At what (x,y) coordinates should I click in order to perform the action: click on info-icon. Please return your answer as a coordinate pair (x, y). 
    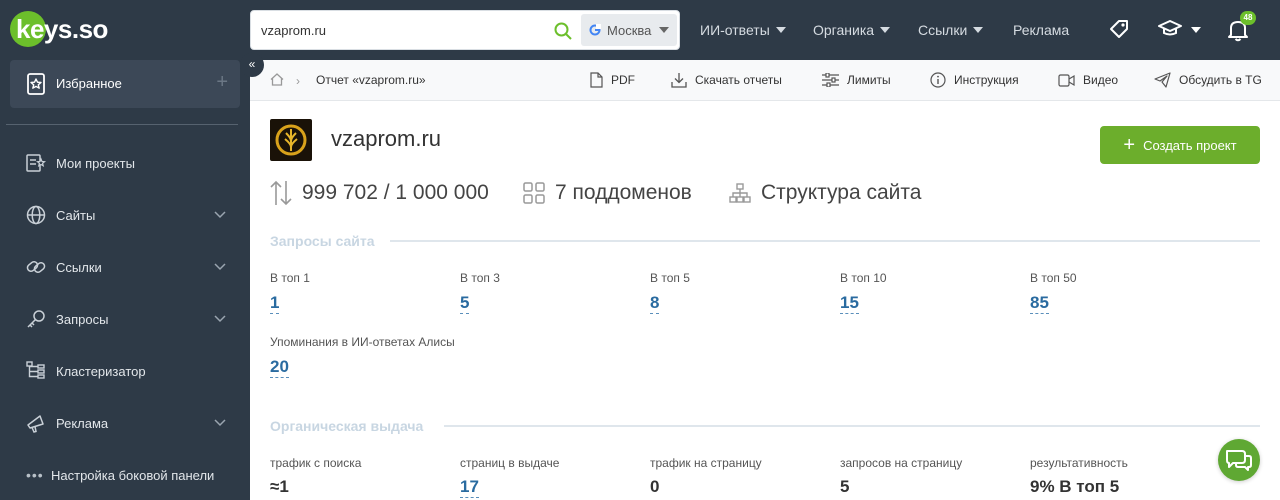
    Looking at the image, I should click on (938, 80).